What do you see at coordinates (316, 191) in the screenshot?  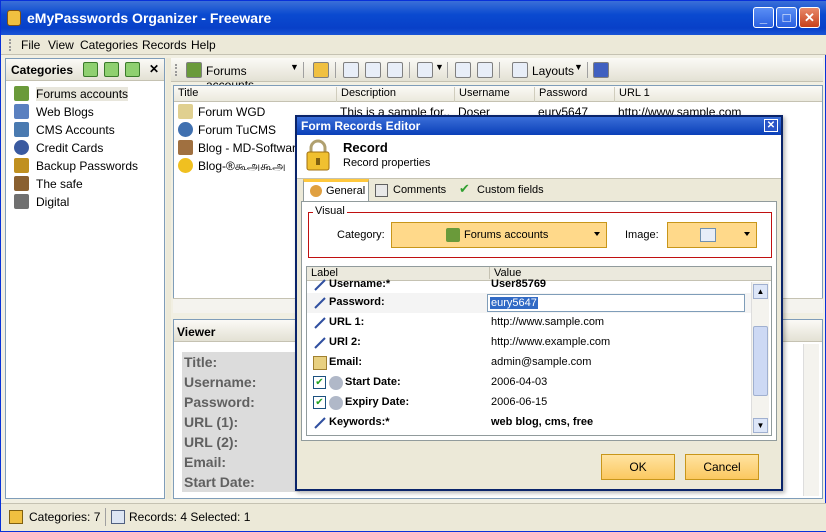 I see `general-icon` at bounding box center [316, 191].